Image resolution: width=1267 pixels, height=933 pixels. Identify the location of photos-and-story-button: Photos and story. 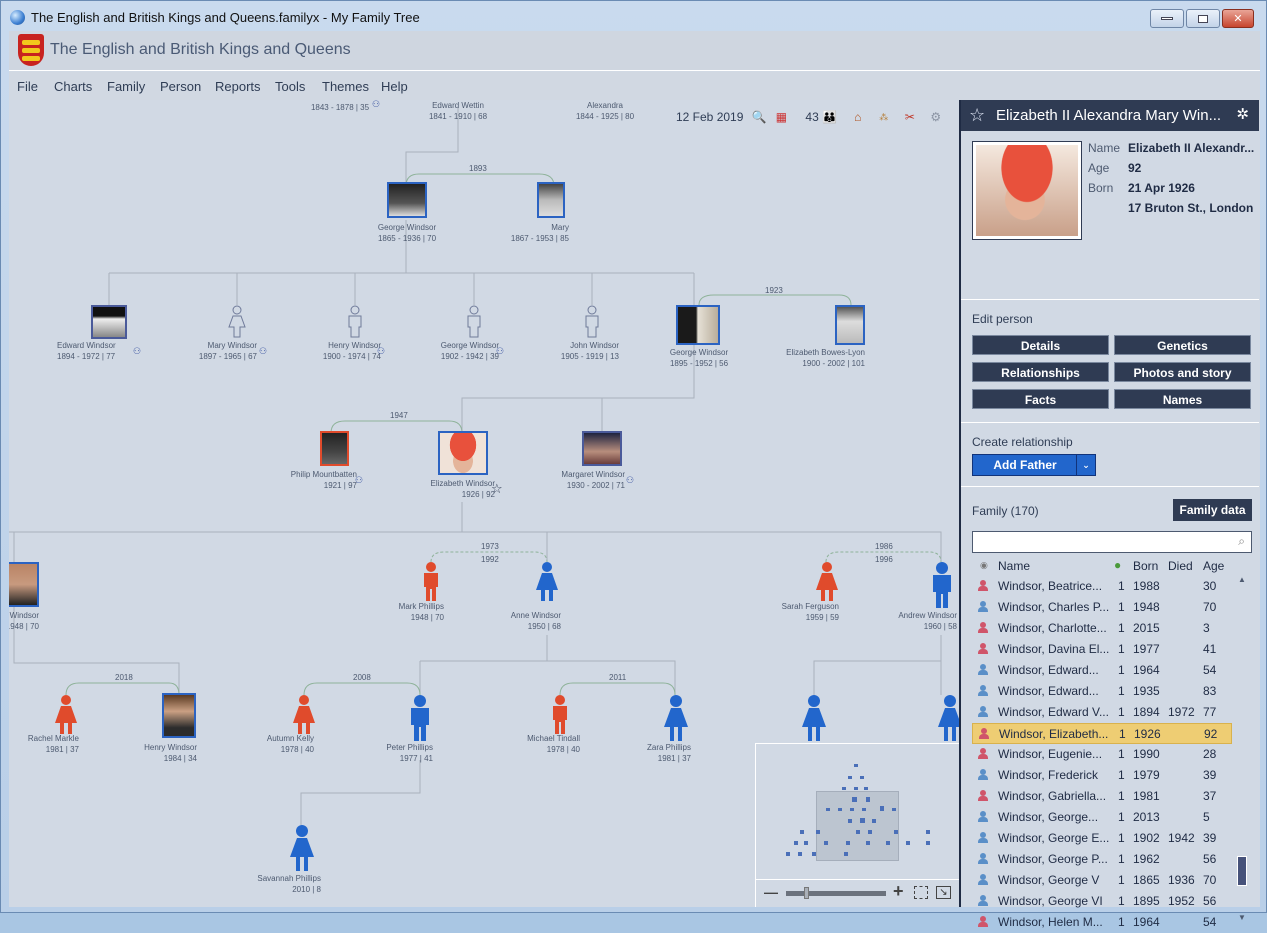
(1182, 372).